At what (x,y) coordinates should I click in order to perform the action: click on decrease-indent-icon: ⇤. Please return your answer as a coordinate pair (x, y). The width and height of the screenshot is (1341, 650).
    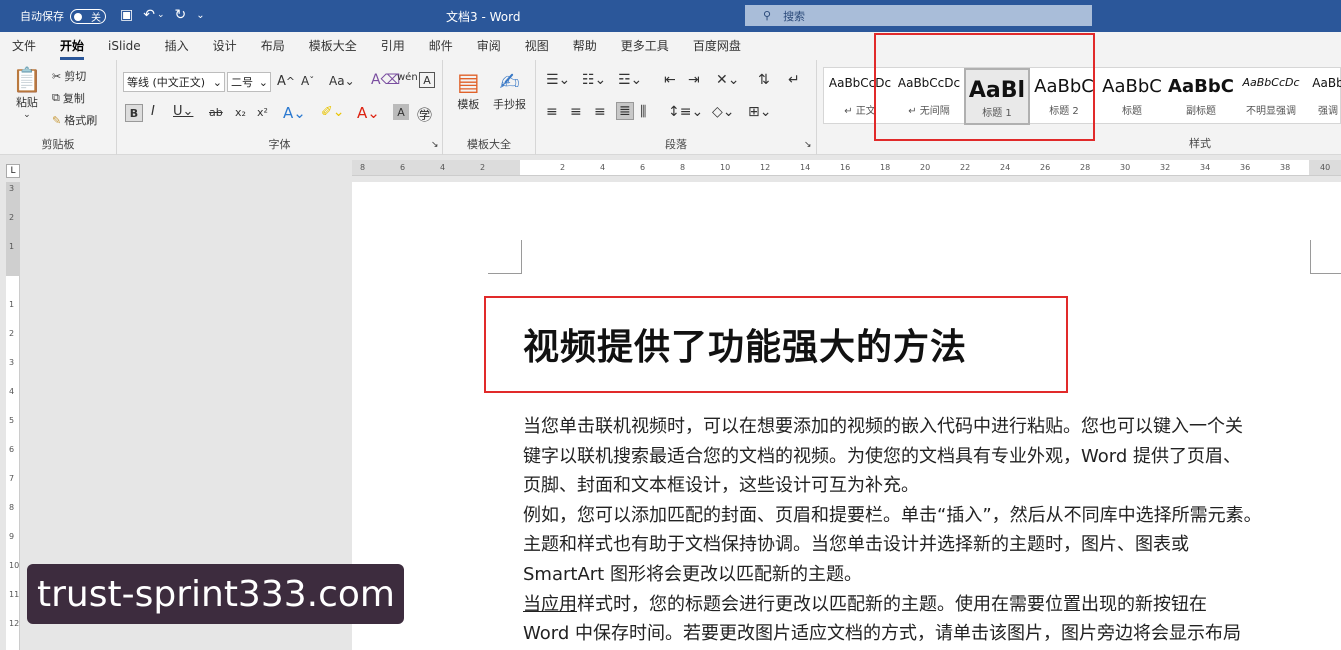
    Looking at the image, I should click on (670, 80).